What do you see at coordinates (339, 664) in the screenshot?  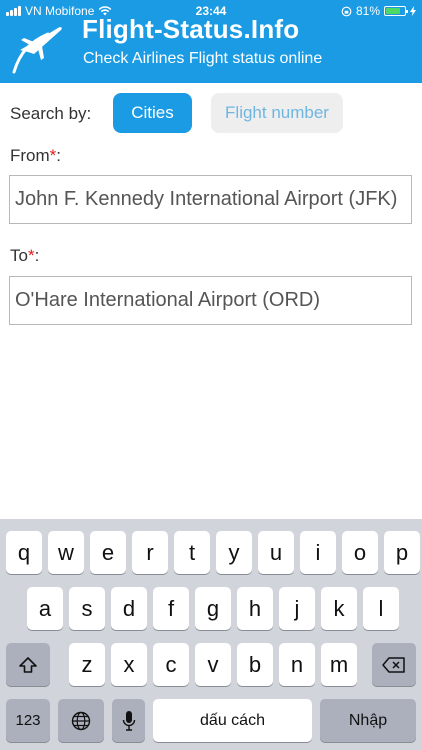 I see `key-m: m` at bounding box center [339, 664].